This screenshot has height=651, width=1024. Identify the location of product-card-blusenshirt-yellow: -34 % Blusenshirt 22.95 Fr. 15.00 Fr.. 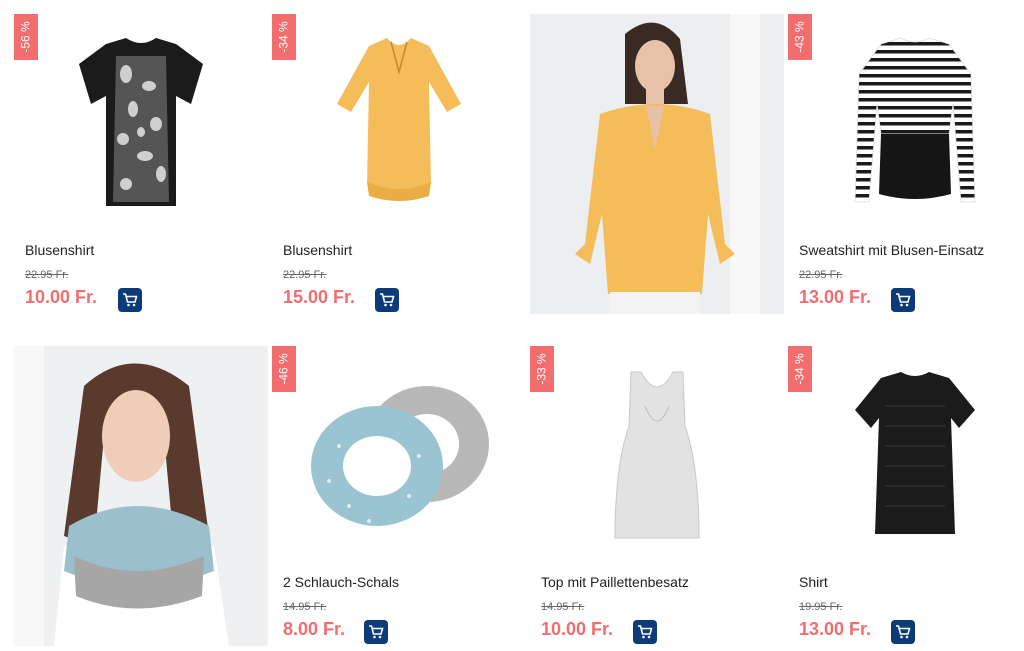
(399, 164).